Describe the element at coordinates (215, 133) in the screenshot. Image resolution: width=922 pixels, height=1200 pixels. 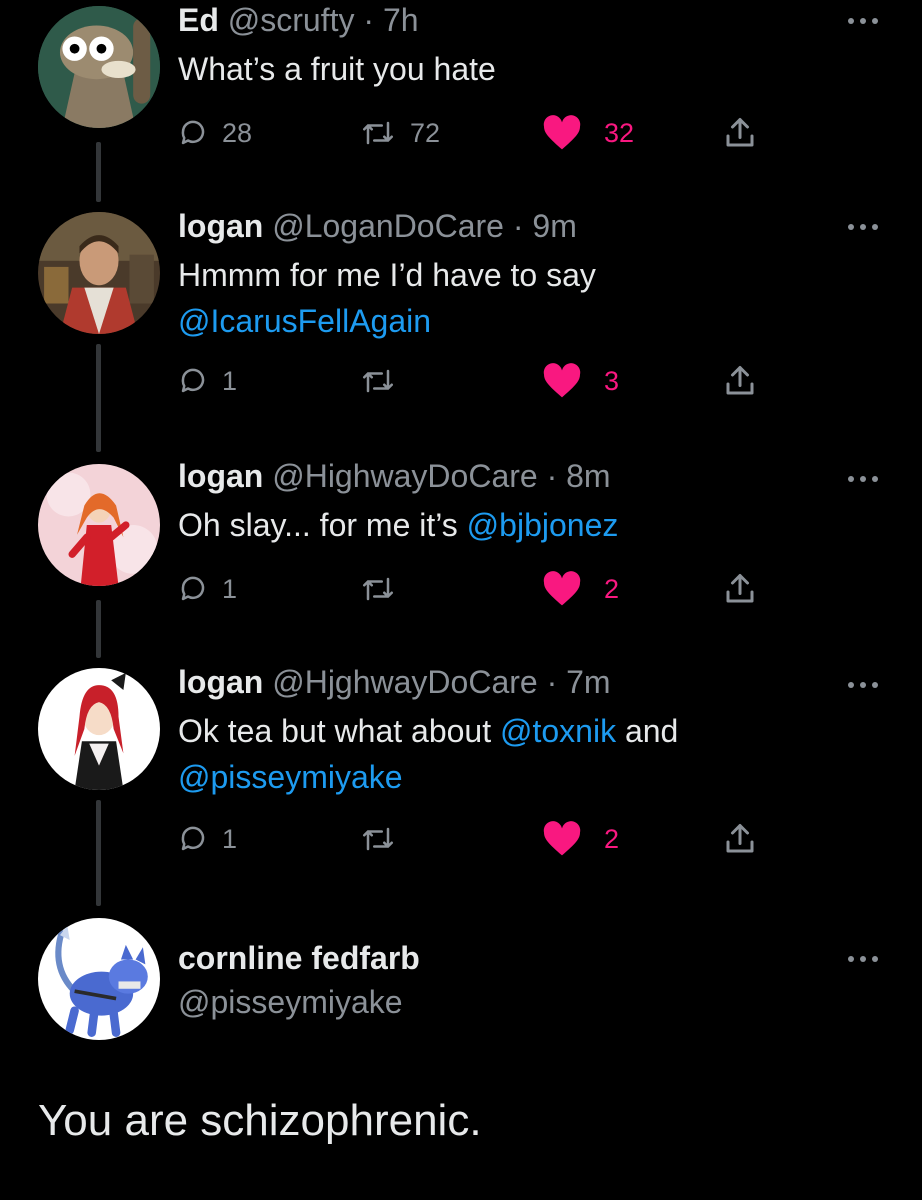
I see `reply-button: 28` at that location.